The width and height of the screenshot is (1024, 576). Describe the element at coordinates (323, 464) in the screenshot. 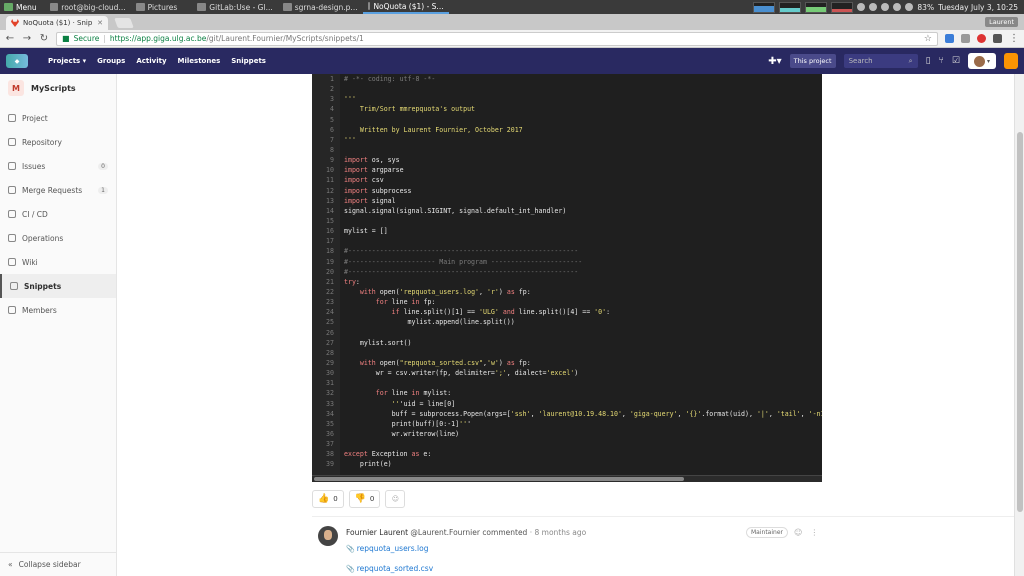

I see `line-number: 39` at that location.